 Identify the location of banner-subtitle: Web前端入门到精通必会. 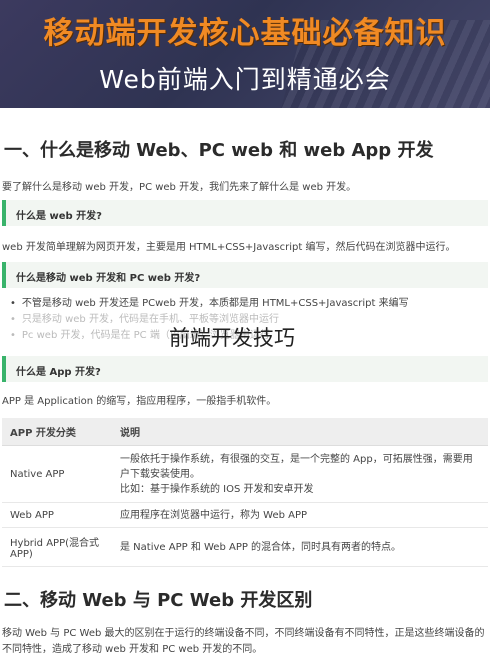
(245, 79).